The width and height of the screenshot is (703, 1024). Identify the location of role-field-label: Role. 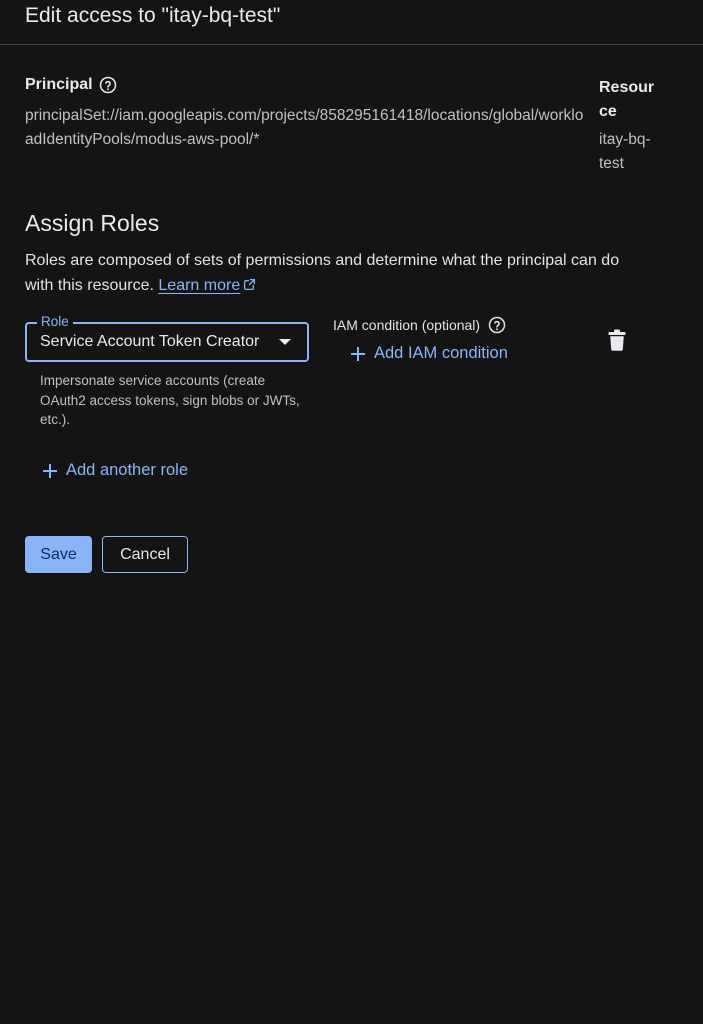
(55, 322).